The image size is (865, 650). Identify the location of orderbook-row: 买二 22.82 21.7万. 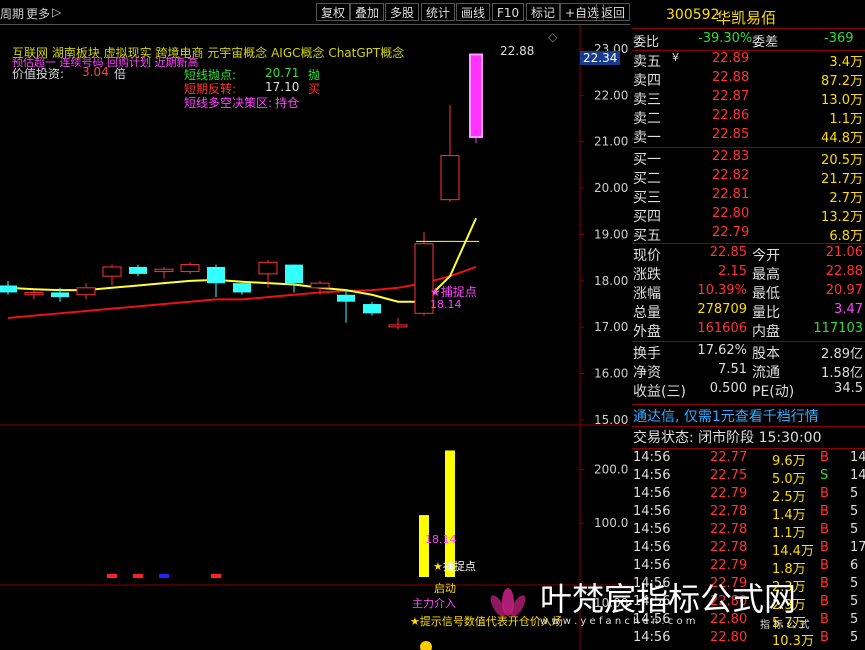
(748, 177).